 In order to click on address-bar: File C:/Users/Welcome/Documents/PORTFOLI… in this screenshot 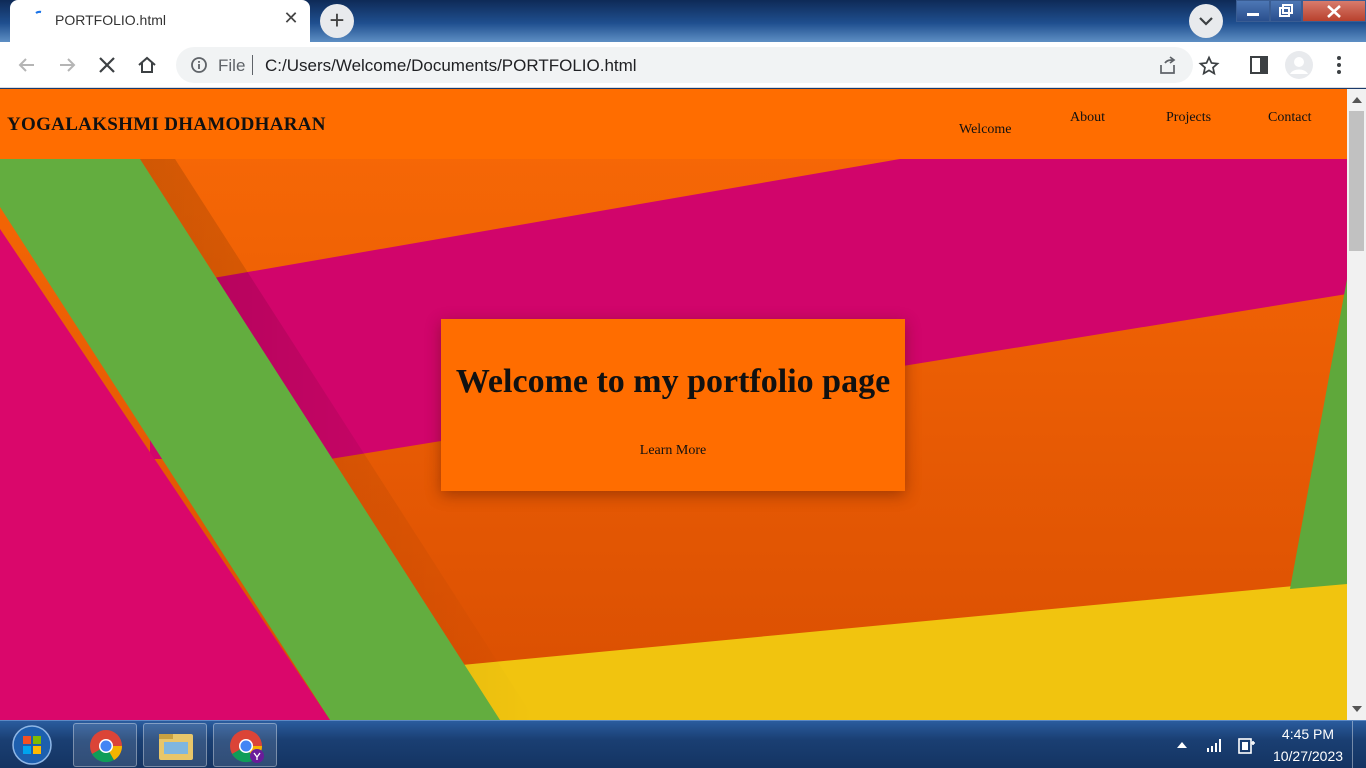, I will do `click(698, 65)`.